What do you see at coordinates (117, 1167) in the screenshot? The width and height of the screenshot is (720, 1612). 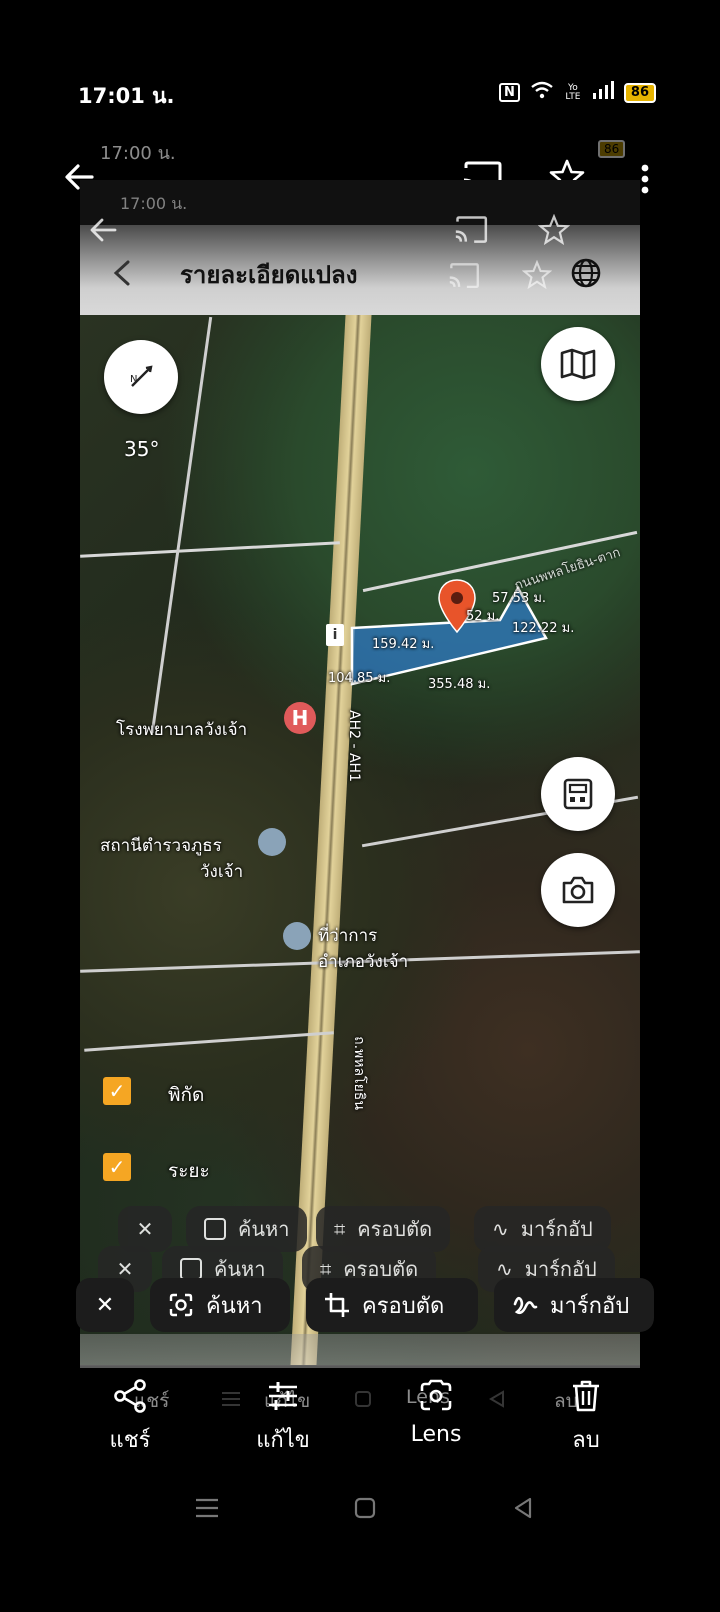 I see `layer-checkbox-distance: ✓` at bounding box center [117, 1167].